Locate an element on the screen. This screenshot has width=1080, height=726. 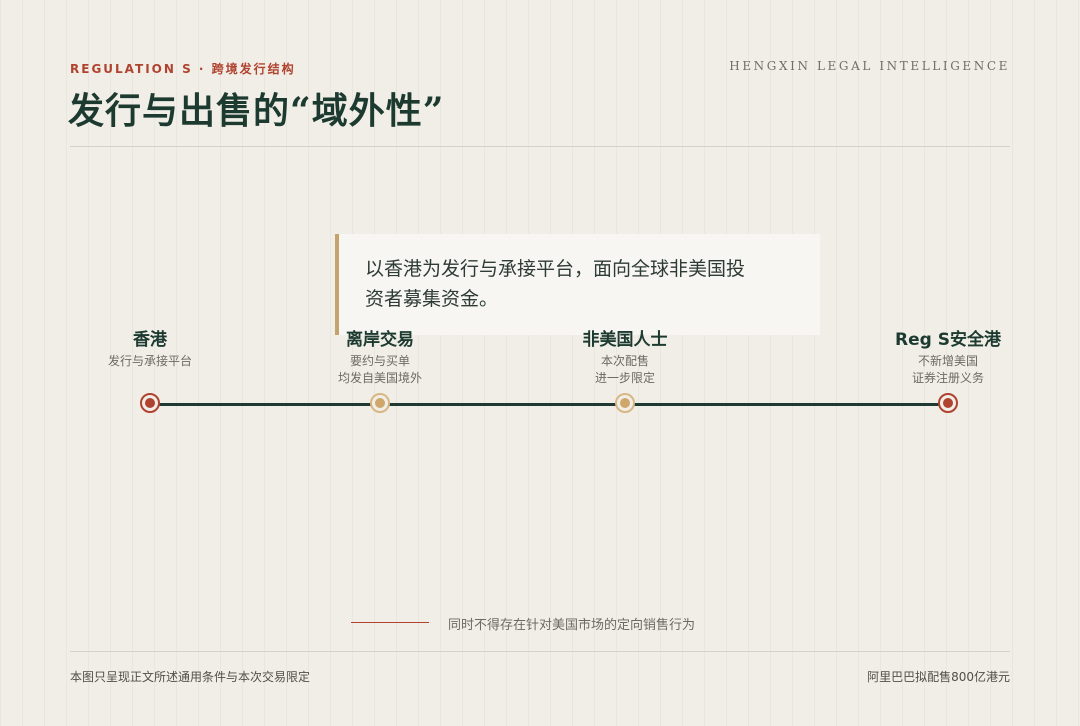
footer-divider is located at coordinates (540, 651).